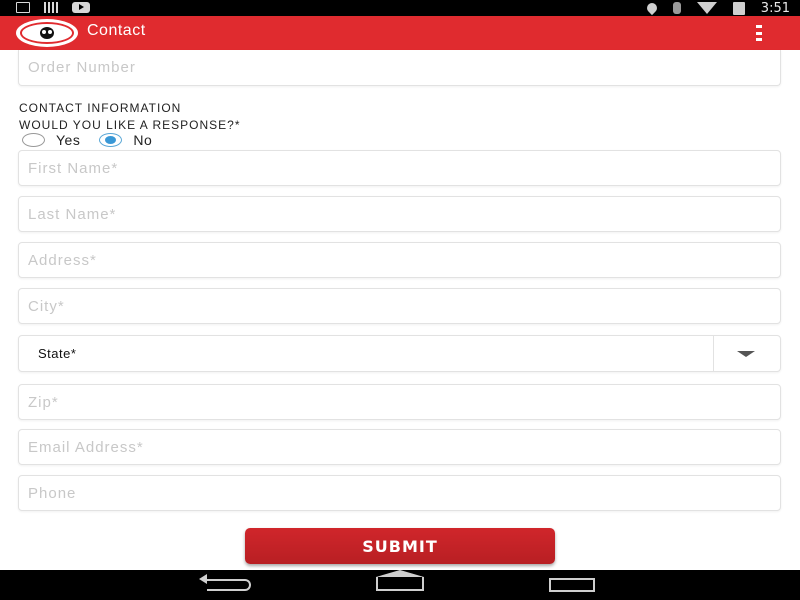  I want to click on location-icon, so click(651, 8).